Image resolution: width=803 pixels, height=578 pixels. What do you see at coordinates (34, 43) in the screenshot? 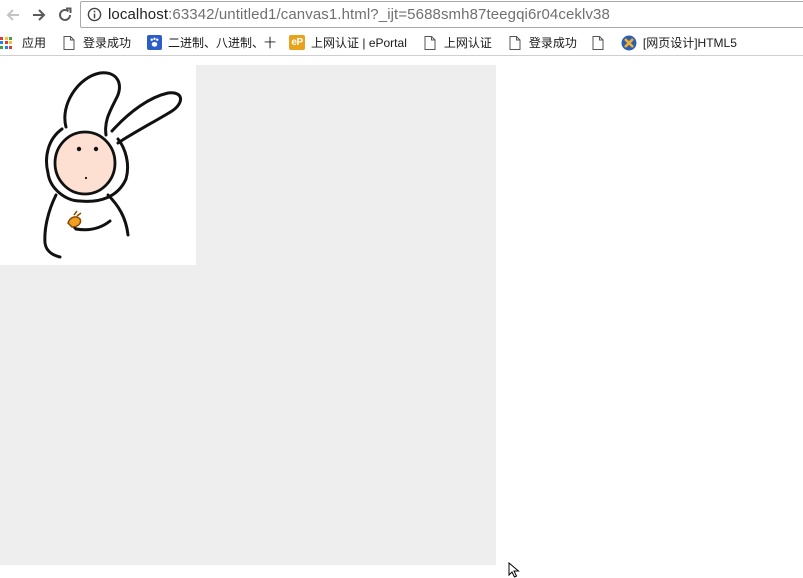
I see `bookmark-label: 应用` at bounding box center [34, 43].